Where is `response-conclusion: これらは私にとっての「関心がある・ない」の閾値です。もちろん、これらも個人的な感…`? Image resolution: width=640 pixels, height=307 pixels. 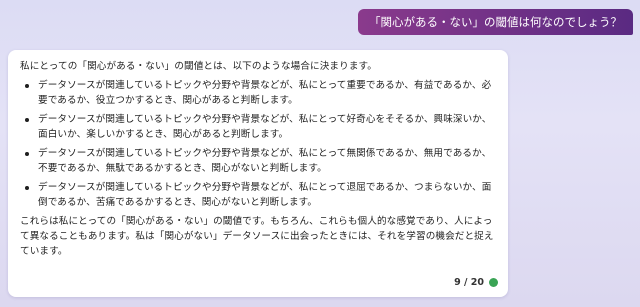
response-conclusion: これらは私にとっての「関心がある・ない」の閾値です。もちろん、これらも個人的な感… is located at coordinates (257, 236).